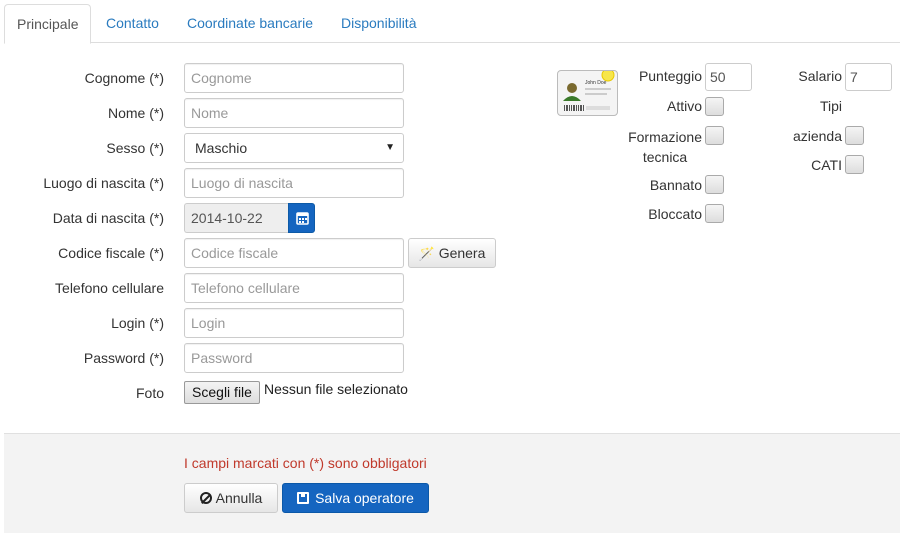  I want to click on cancel-button: Annulla, so click(231, 498).